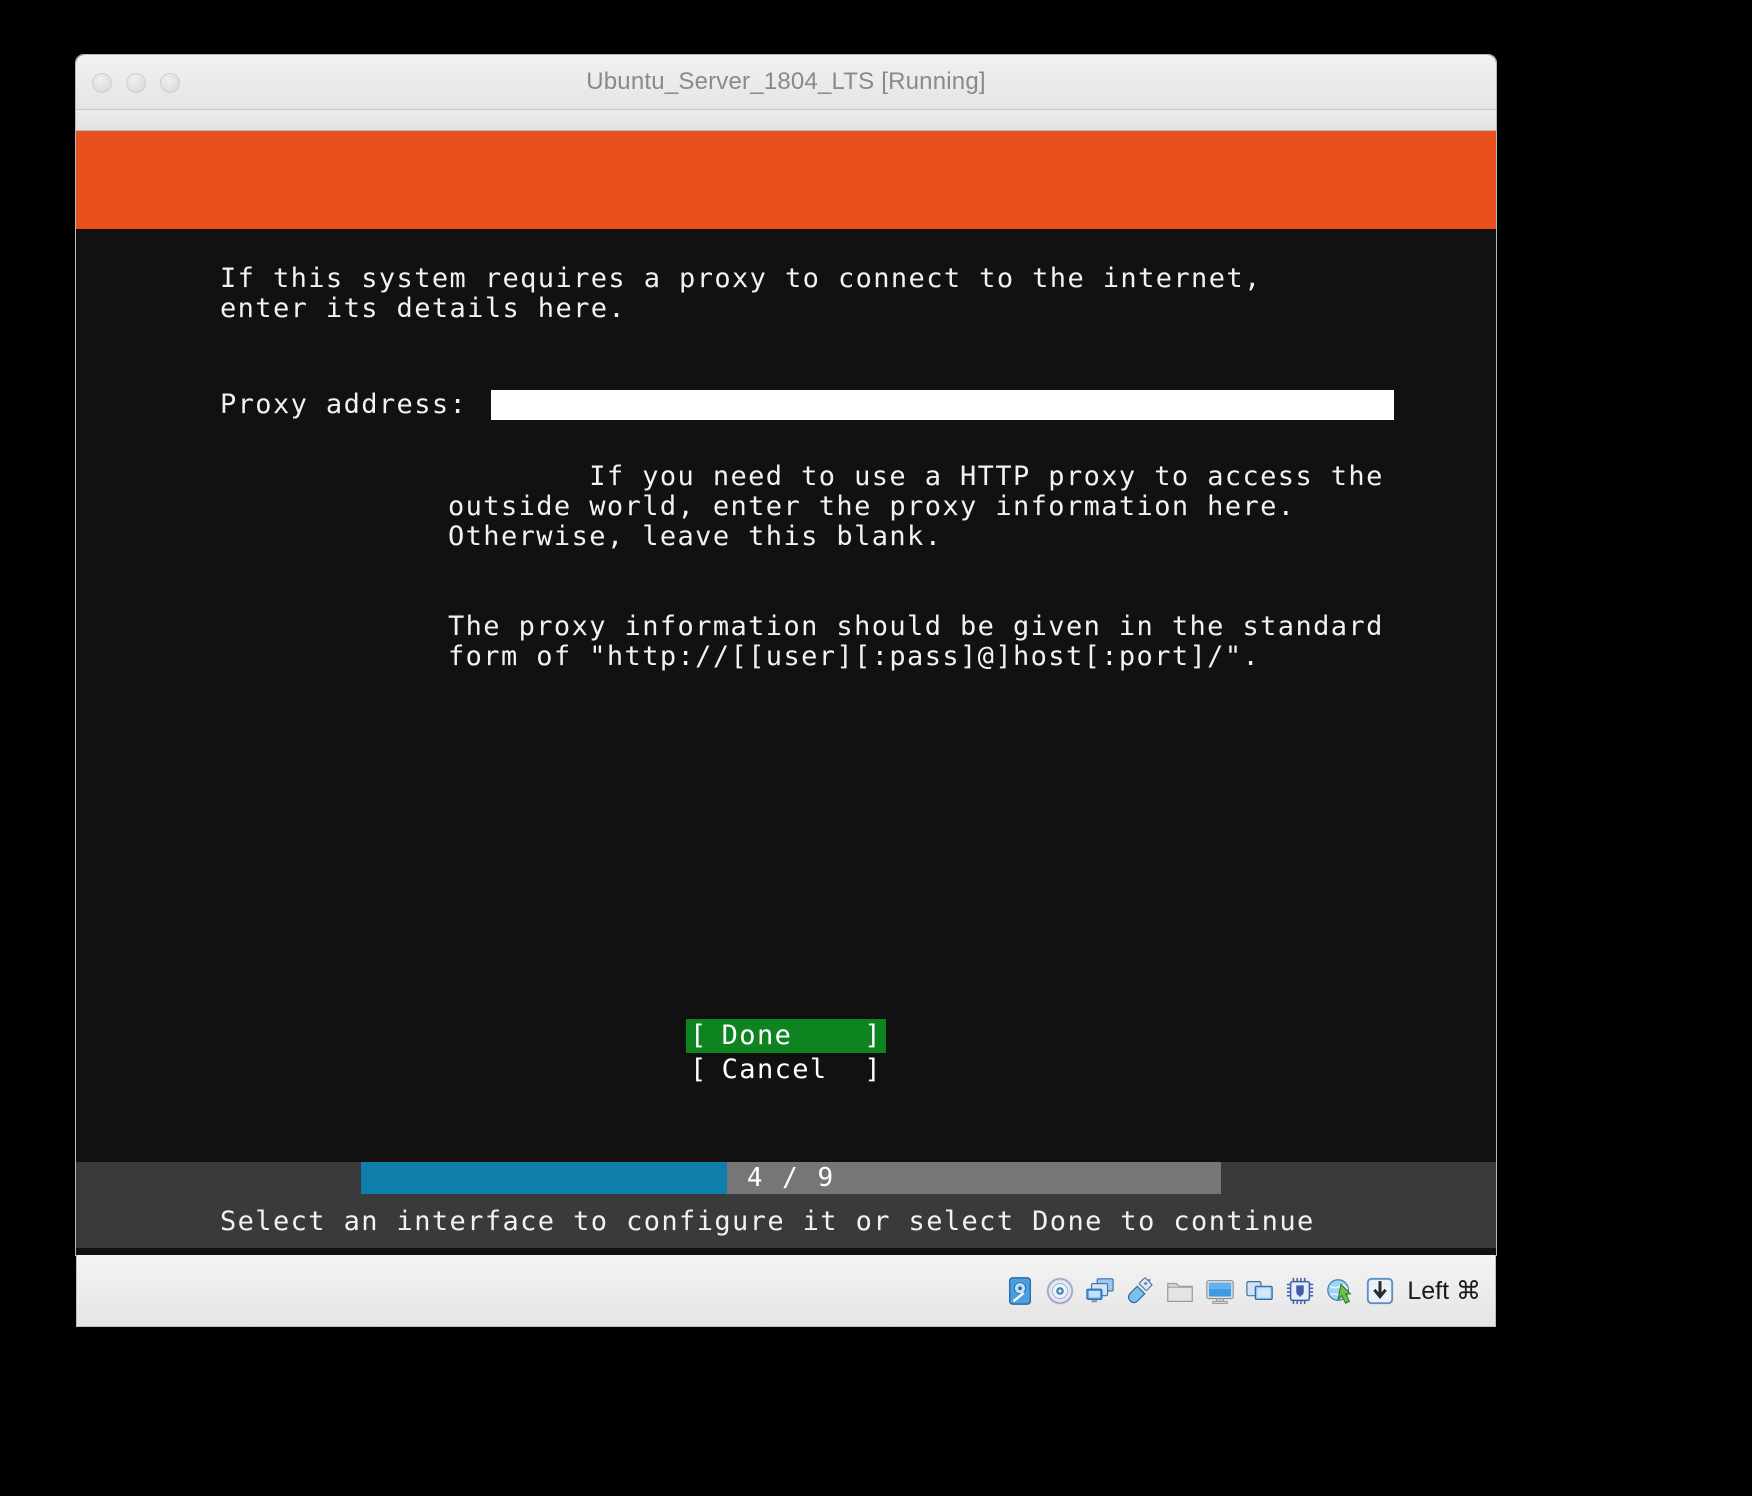 The image size is (1752, 1496). What do you see at coordinates (873, 1035) in the screenshot?
I see `done-bracket-right: ]` at bounding box center [873, 1035].